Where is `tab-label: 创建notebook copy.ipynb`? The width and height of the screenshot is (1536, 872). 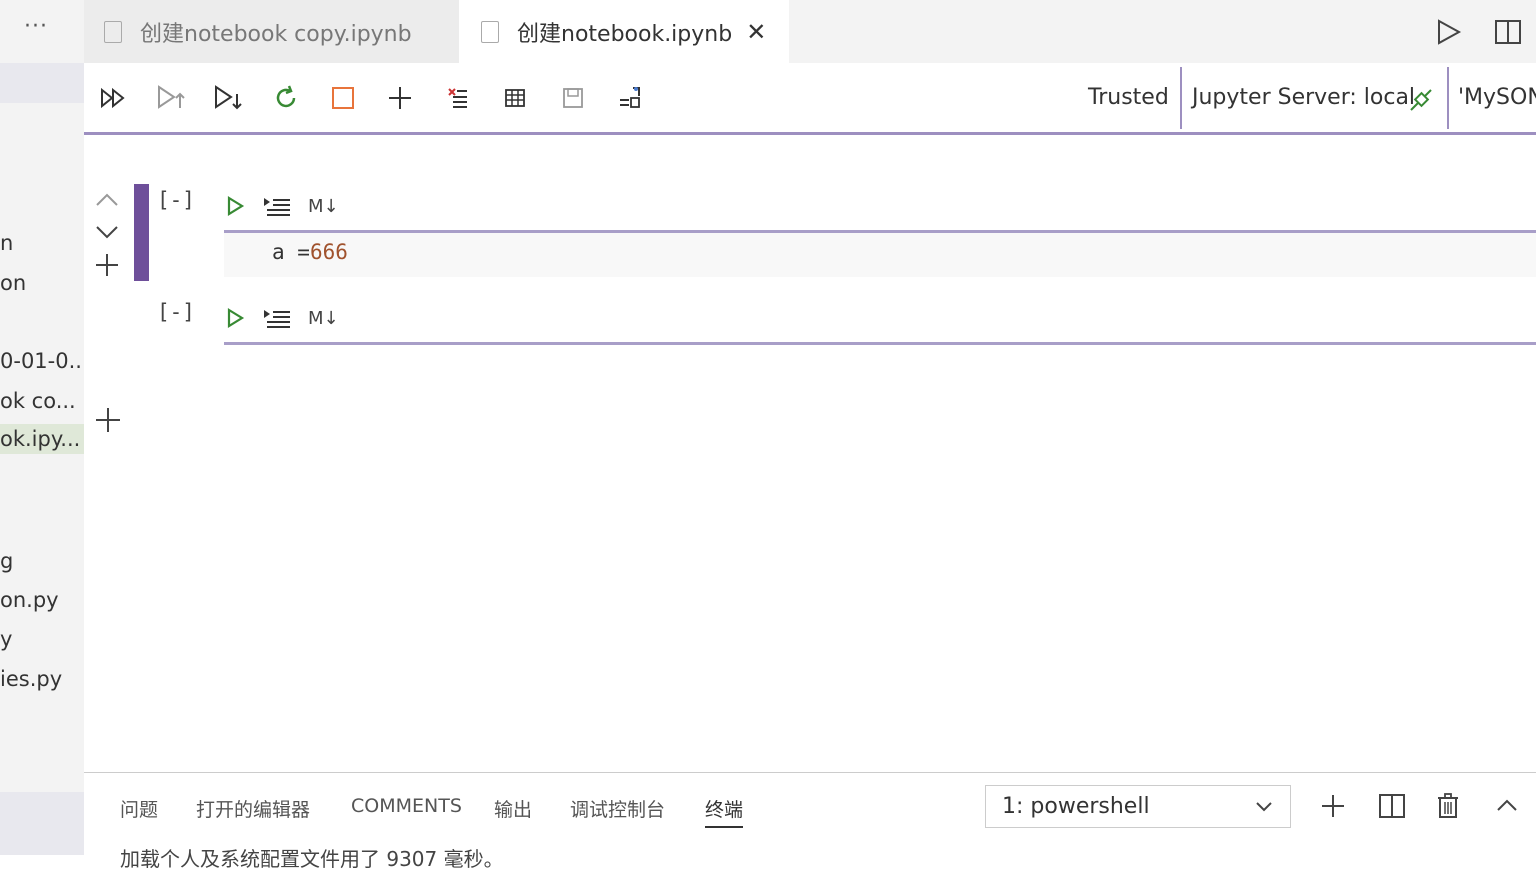 tab-label: 创建notebook copy.ipynb is located at coordinates (276, 34).